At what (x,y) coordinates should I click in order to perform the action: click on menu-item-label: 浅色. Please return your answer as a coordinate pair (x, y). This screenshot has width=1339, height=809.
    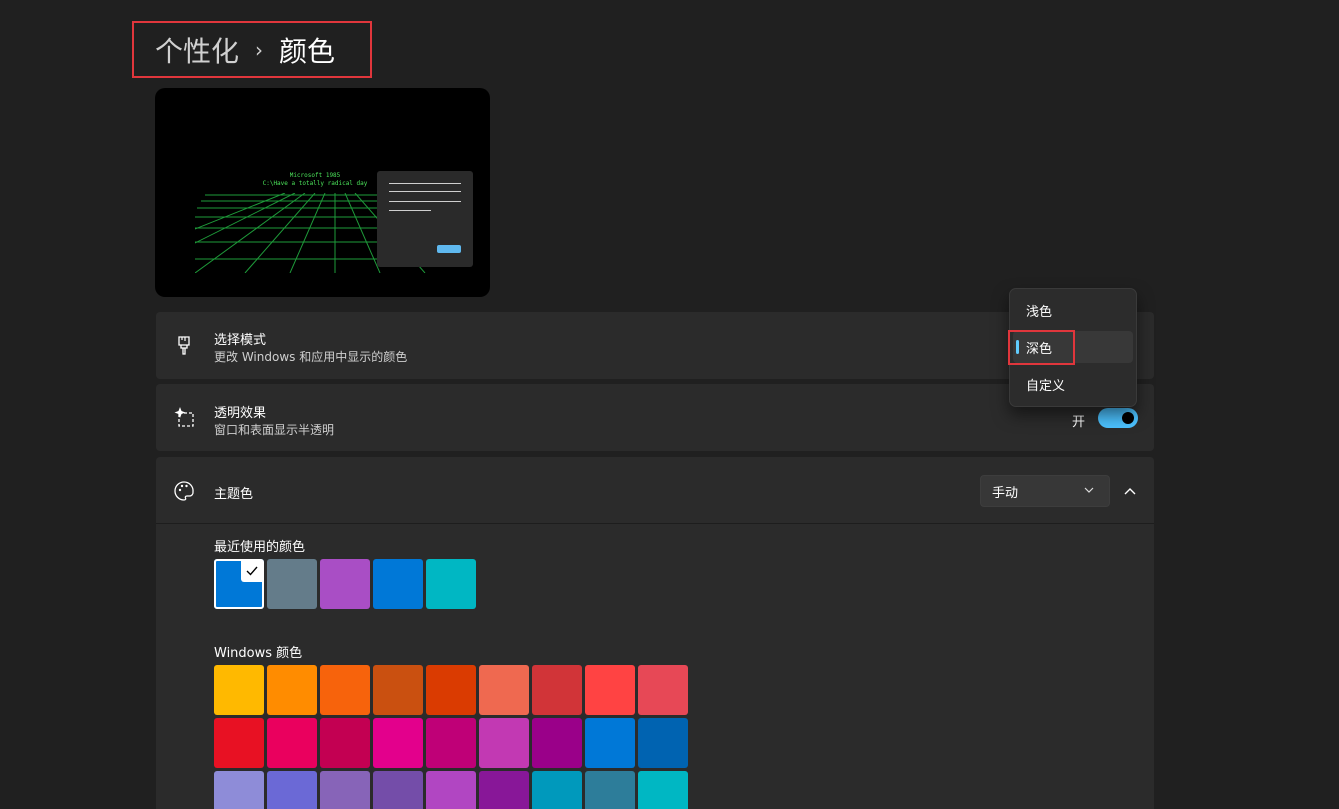
    Looking at the image, I should click on (1039, 312).